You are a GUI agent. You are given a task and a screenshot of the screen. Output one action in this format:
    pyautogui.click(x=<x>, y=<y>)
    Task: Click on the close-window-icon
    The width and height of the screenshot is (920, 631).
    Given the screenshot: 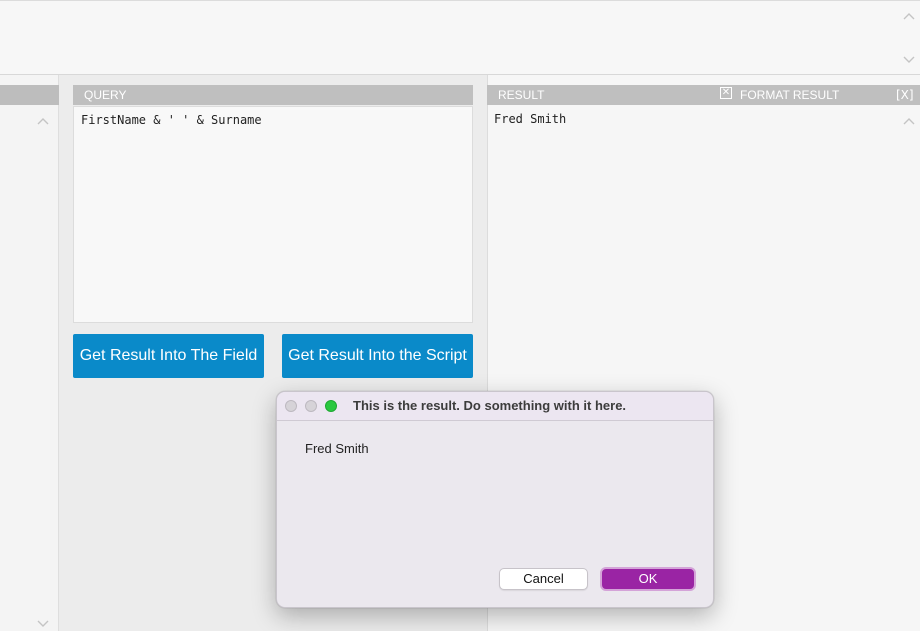 What is the action you would take?
    pyautogui.click(x=291, y=406)
    